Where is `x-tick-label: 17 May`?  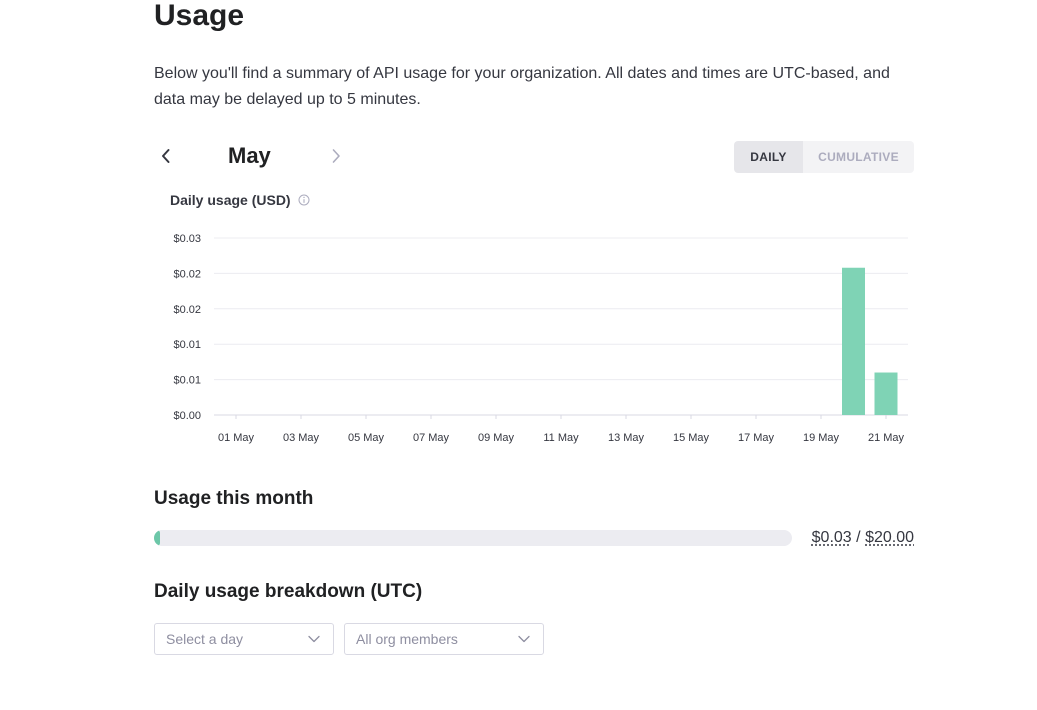 x-tick-label: 17 May is located at coordinates (756, 438).